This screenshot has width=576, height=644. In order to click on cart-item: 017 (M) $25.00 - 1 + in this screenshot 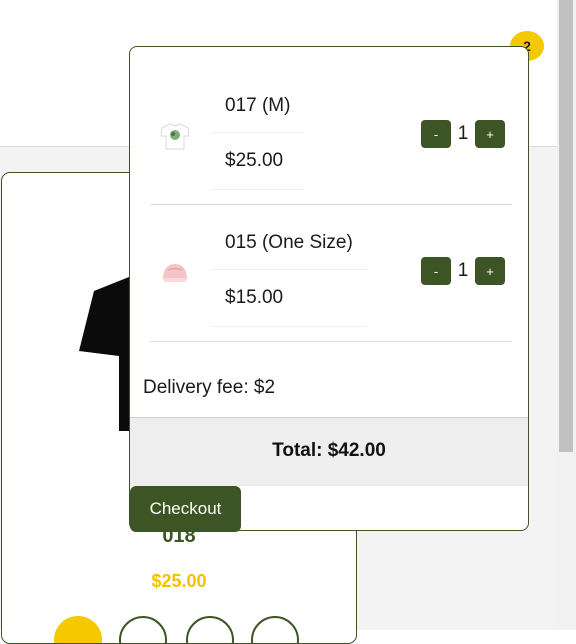, I will do `click(331, 136)`.